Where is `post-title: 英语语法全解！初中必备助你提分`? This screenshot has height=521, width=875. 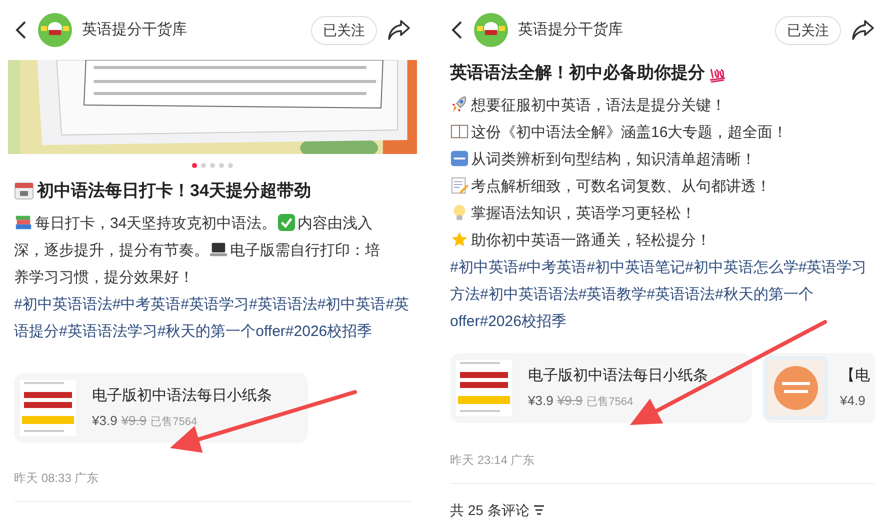
post-title: 英语语法全解！初中必备助你提分 is located at coordinates (577, 73).